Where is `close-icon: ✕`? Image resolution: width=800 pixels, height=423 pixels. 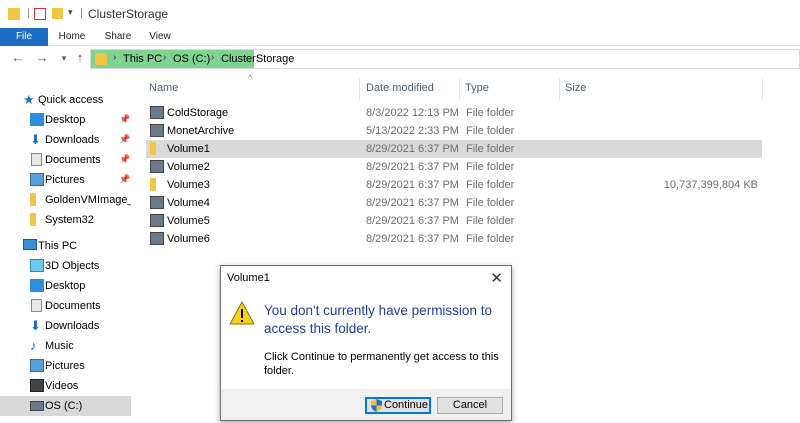 close-icon: ✕ is located at coordinates (496, 278).